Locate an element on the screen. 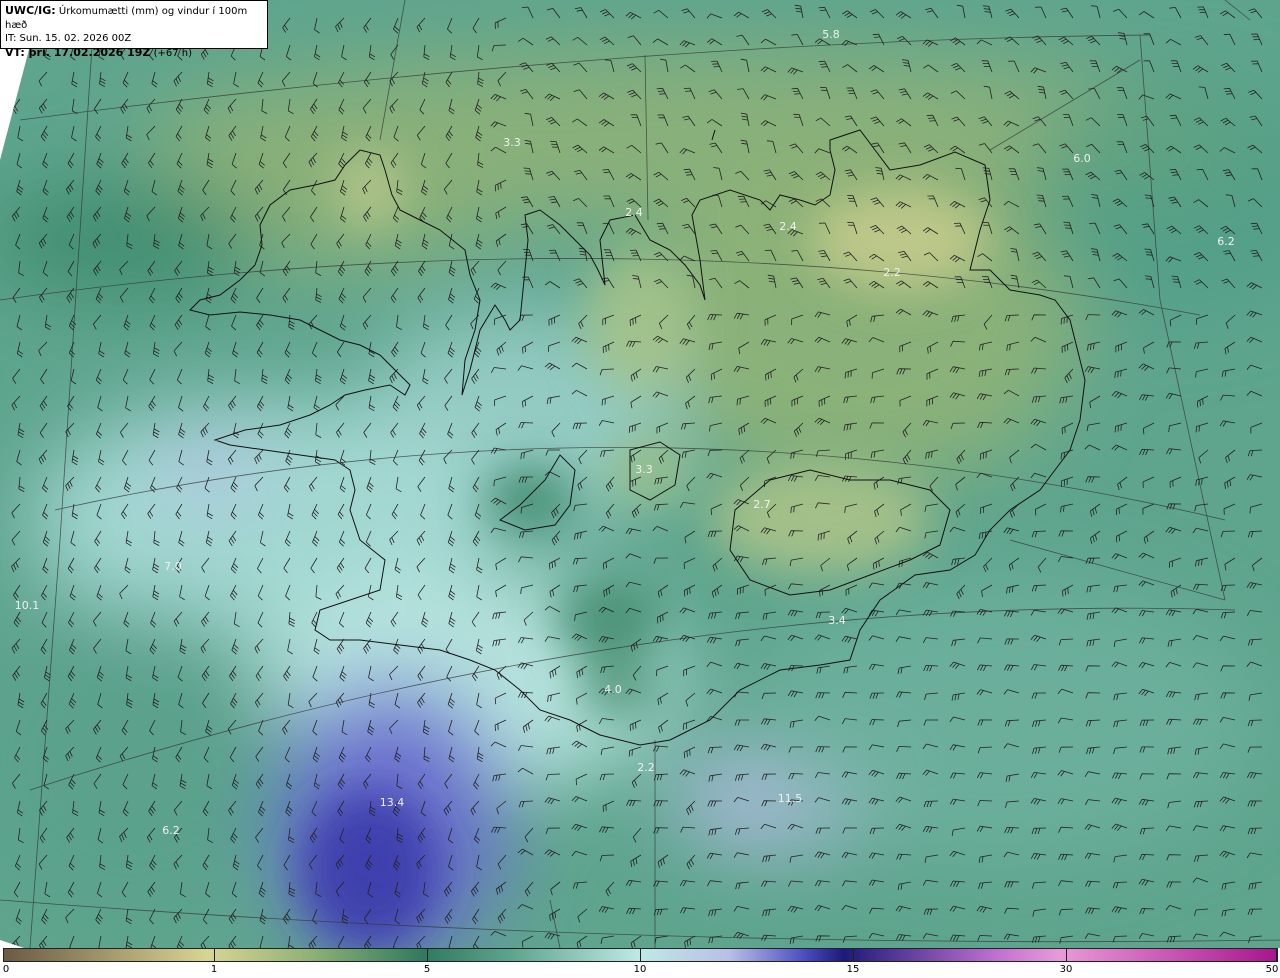 This screenshot has height=978, width=1280. precip-value-label: 2.7 is located at coordinates (762, 504).